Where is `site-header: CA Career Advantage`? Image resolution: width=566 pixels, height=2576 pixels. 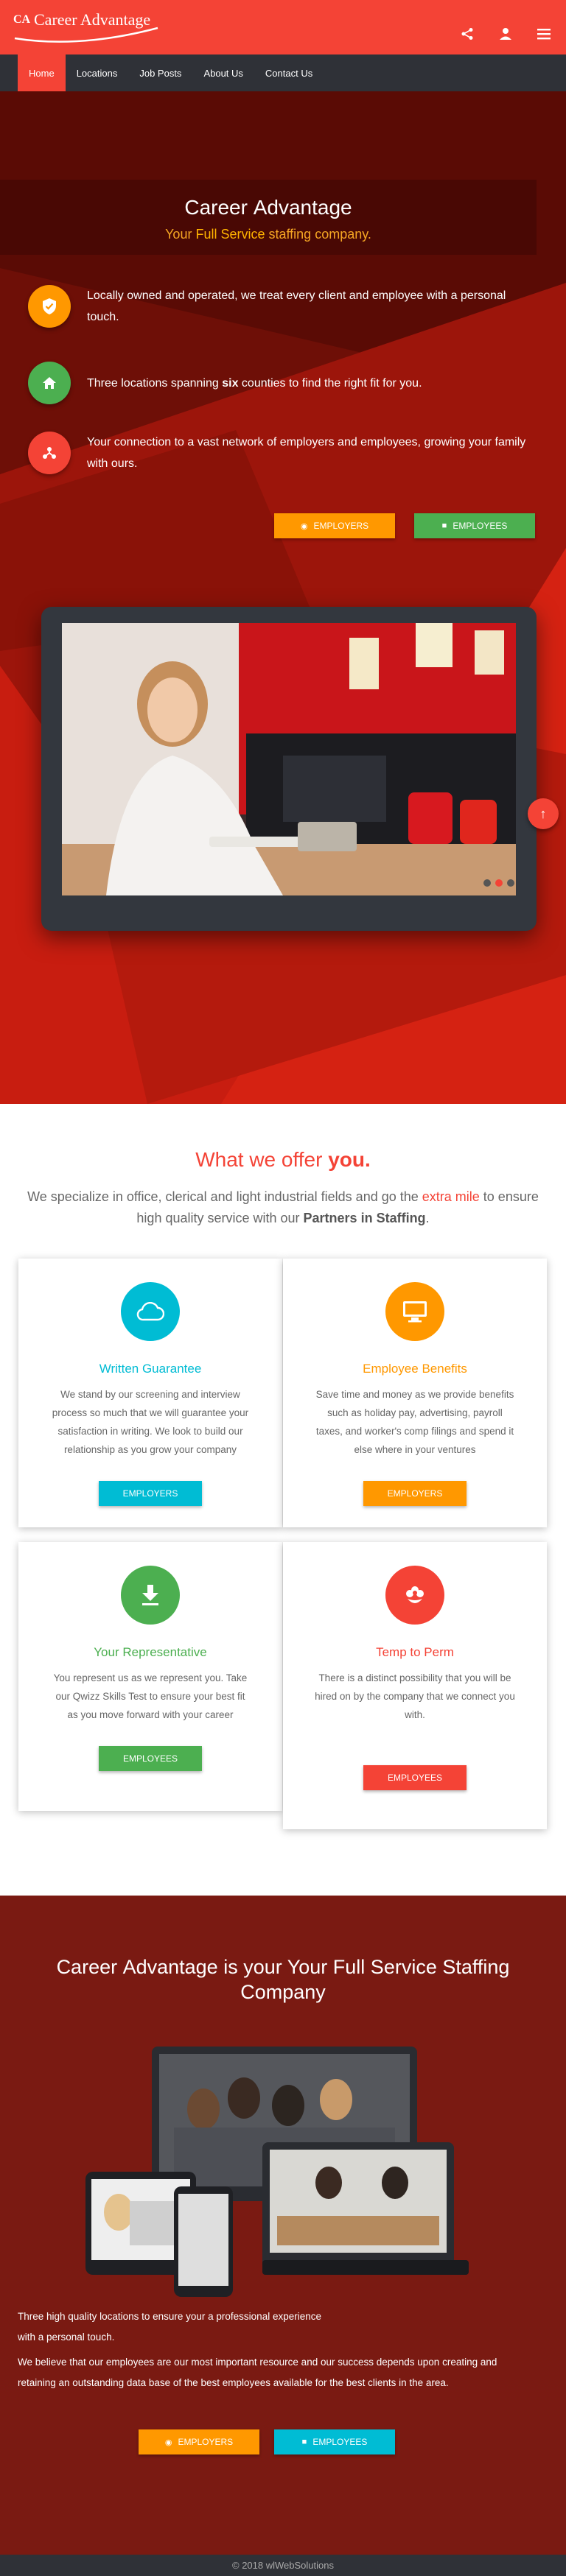
site-header: CA Career Advantage is located at coordinates (283, 27).